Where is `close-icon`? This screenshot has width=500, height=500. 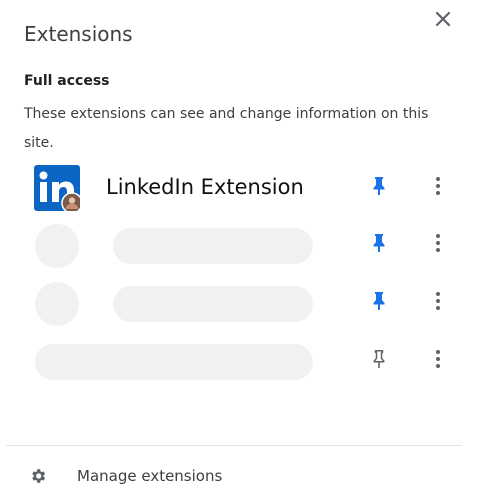
close-icon is located at coordinates (443, 19).